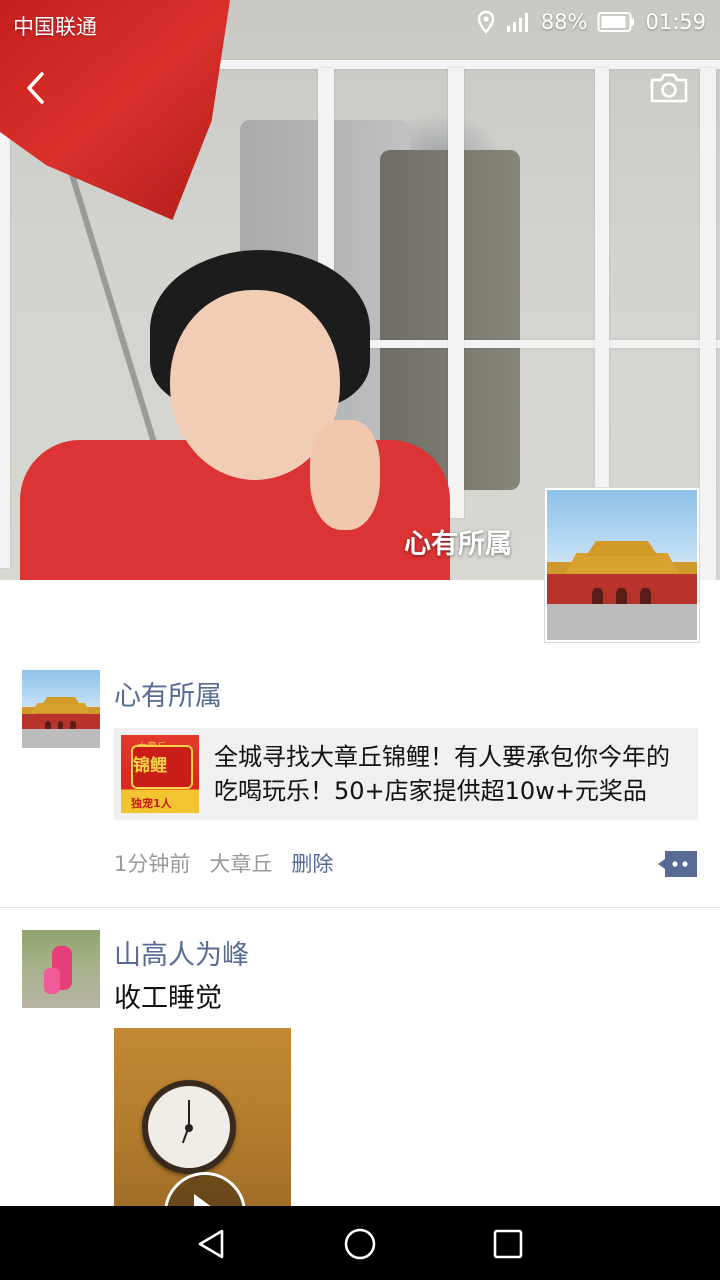  I want to click on thumb-main-text: 锦鲤, so click(150, 766).